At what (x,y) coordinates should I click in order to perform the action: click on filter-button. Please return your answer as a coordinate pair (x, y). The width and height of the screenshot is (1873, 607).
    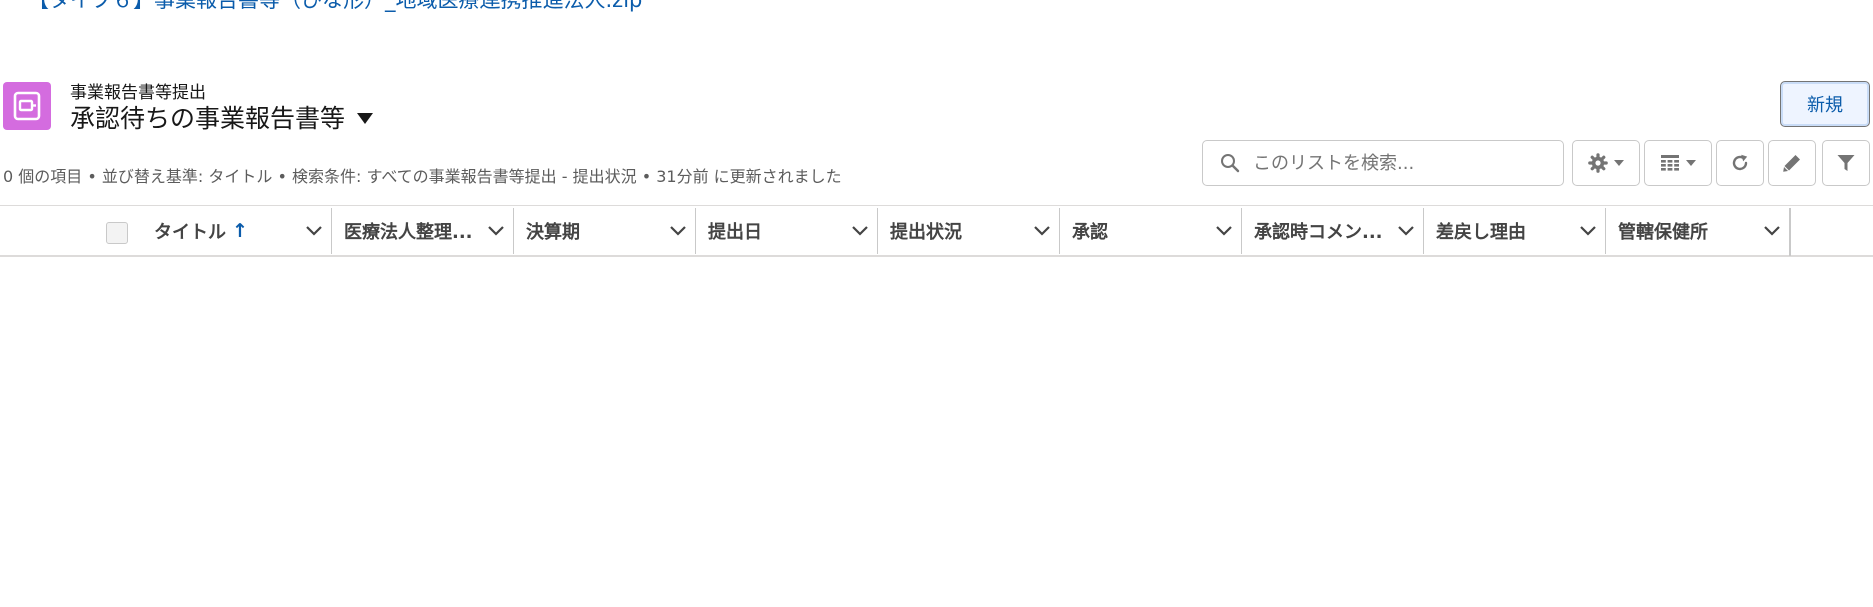
    Looking at the image, I should click on (1846, 163).